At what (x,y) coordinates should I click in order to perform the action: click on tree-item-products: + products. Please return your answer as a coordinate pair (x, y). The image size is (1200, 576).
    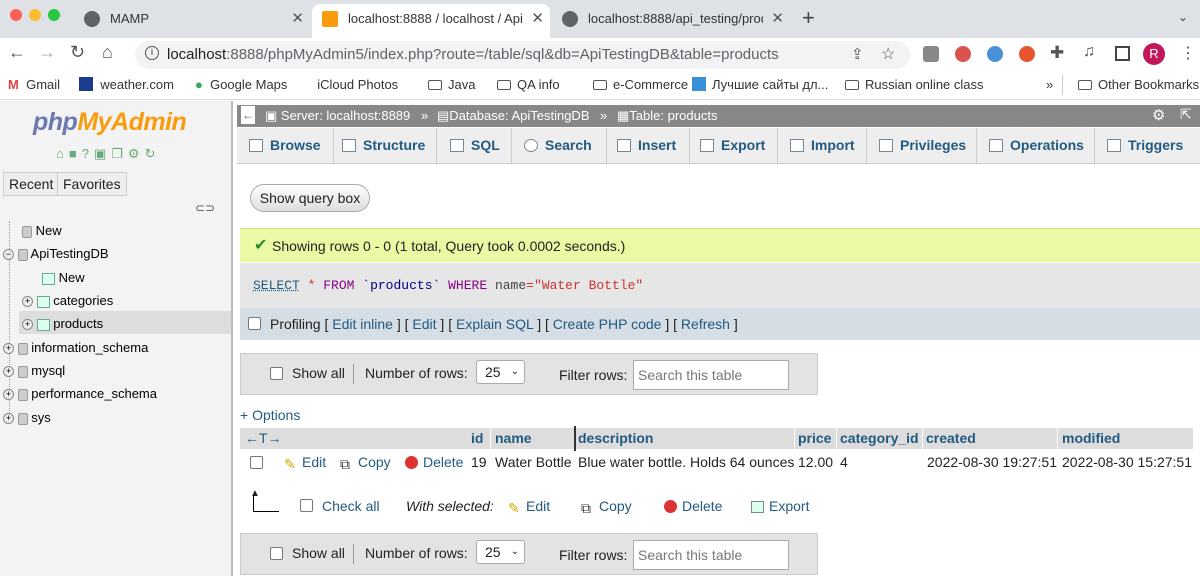
    Looking at the image, I should click on (125, 322).